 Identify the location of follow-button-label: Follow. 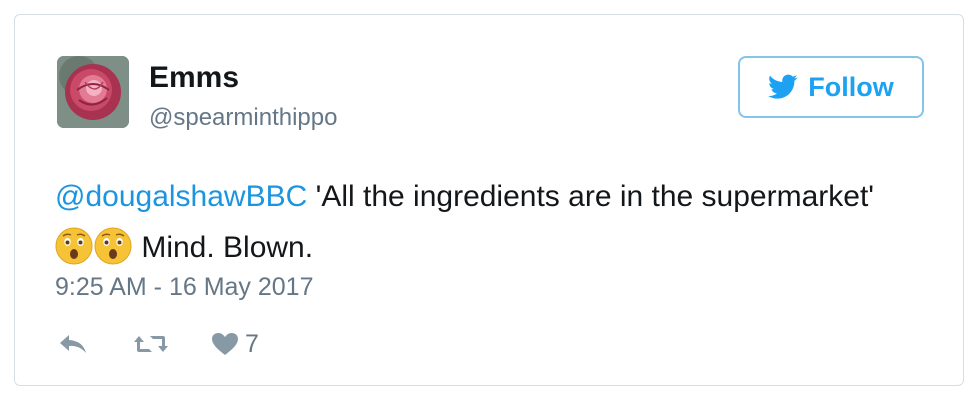
(851, 86).